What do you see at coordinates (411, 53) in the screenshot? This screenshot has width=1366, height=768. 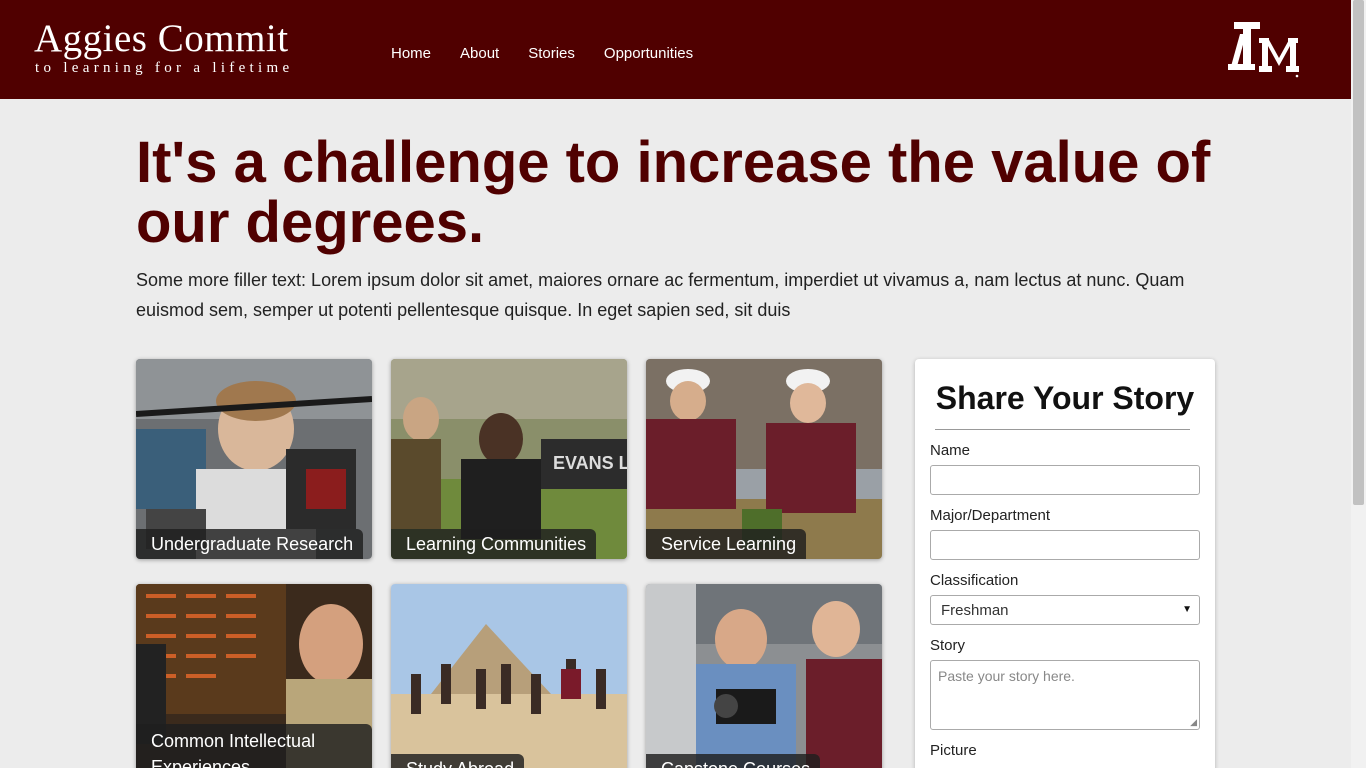 I see `nav-home: Home` at bounding box center [411, 53].